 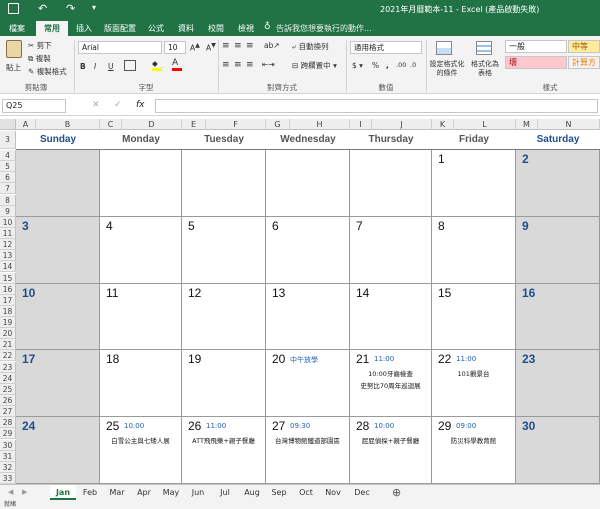 What do you see at coordinates (308, 317) in the screenshot?
I see `day-cell: 13` at bounding box center [308, 317].